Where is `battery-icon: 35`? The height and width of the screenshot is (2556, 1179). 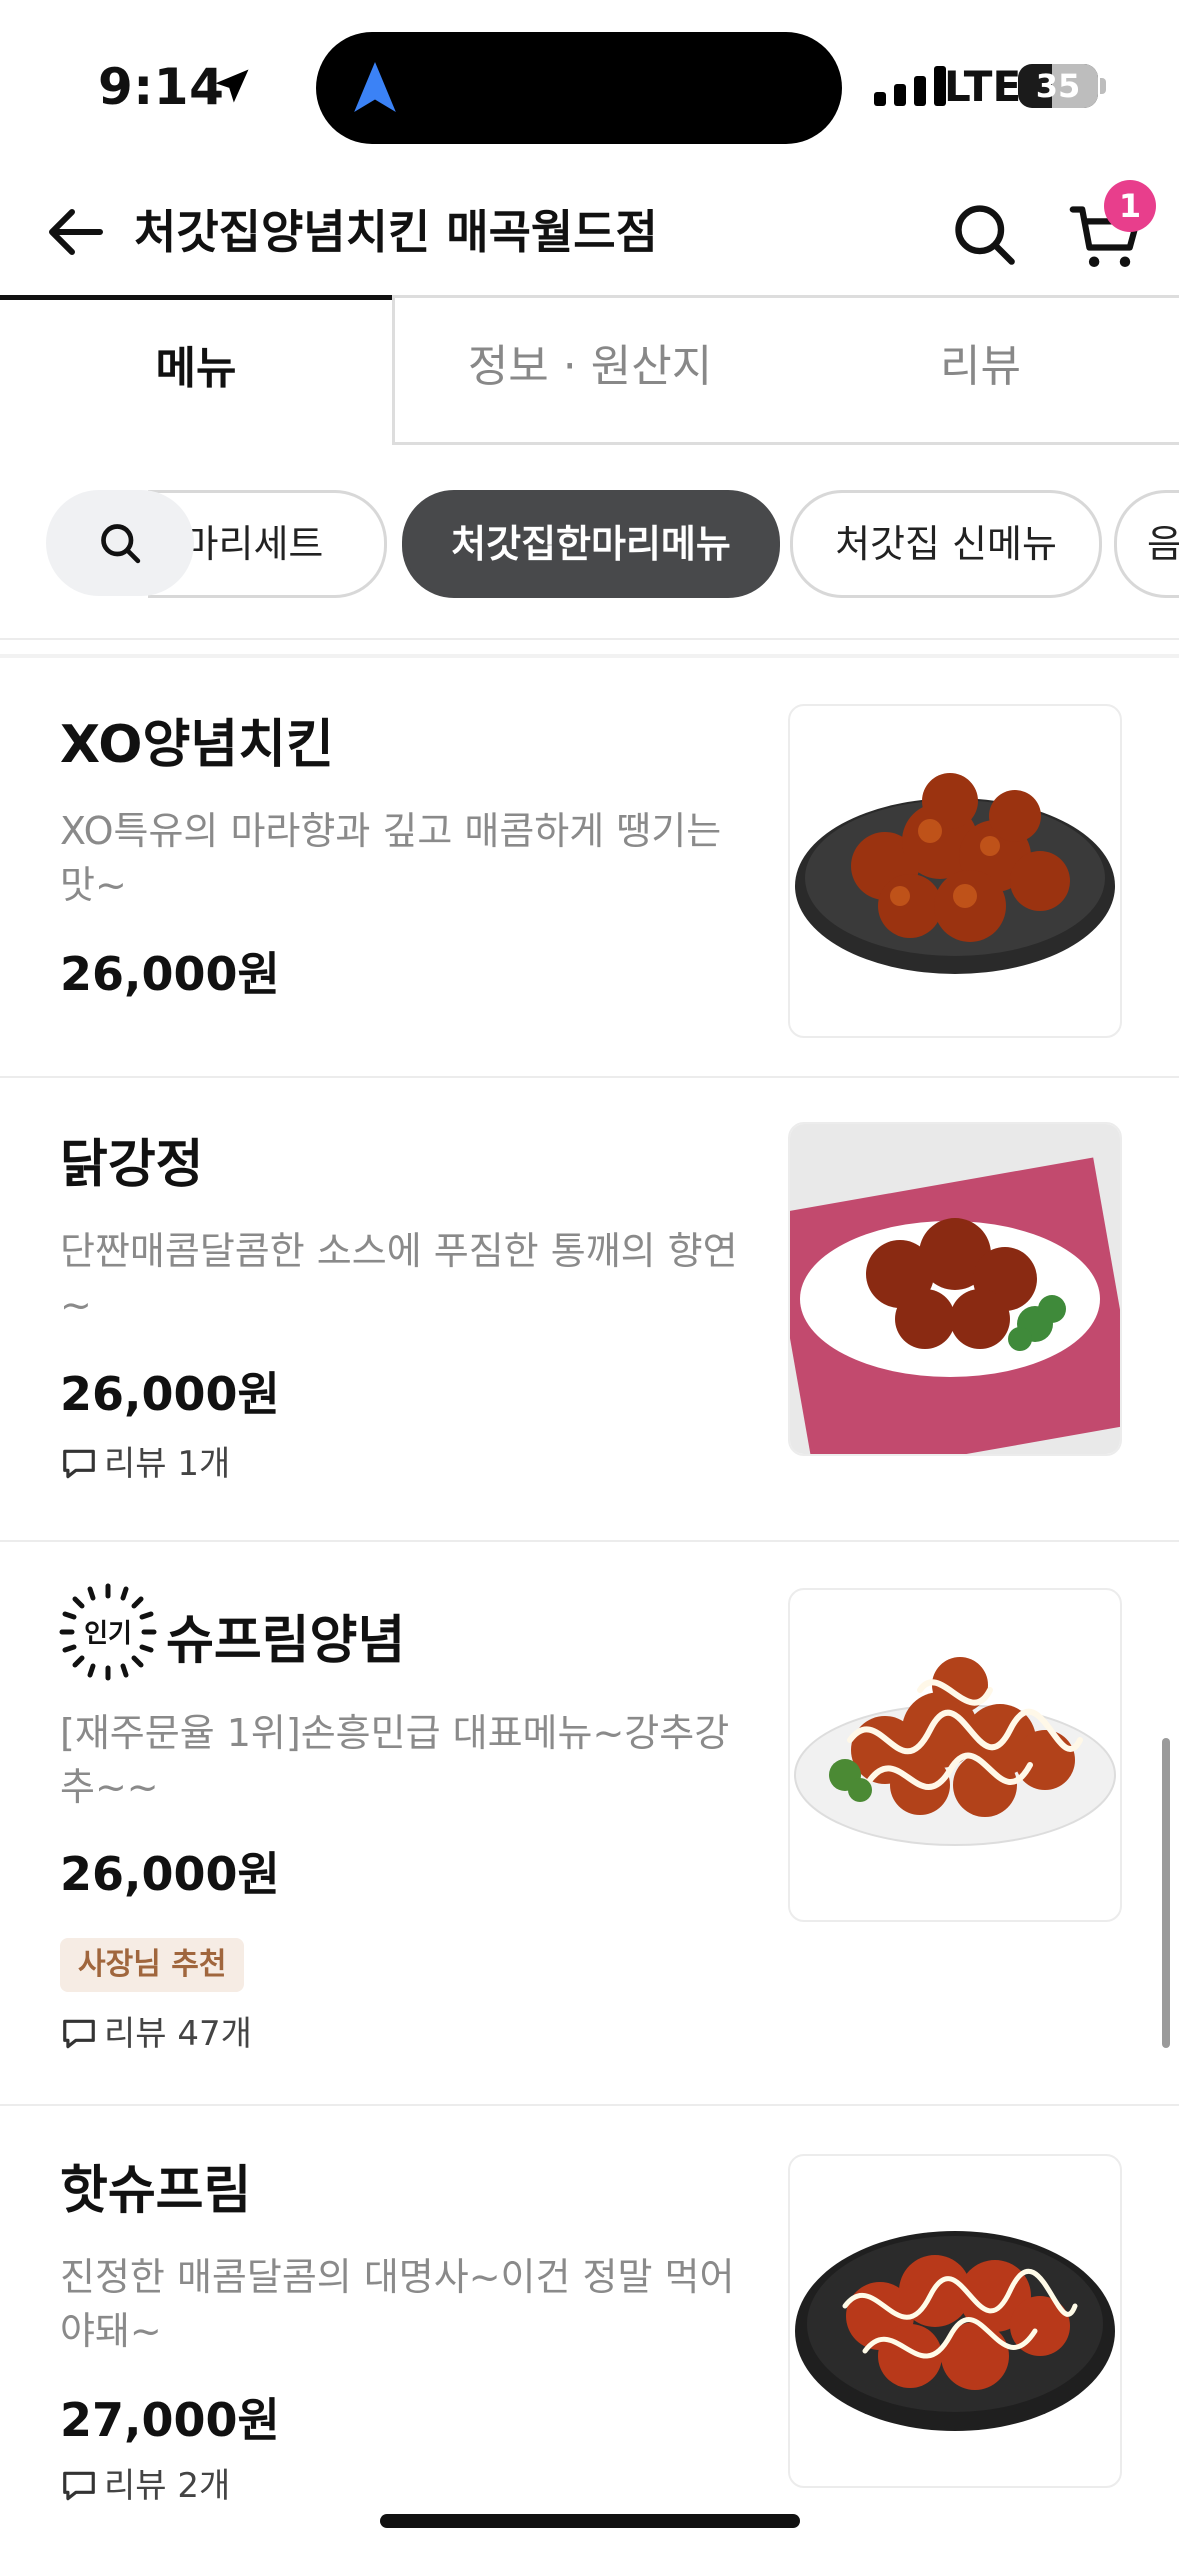
battery-icon: 35 is located at coordinates (1058, 86).